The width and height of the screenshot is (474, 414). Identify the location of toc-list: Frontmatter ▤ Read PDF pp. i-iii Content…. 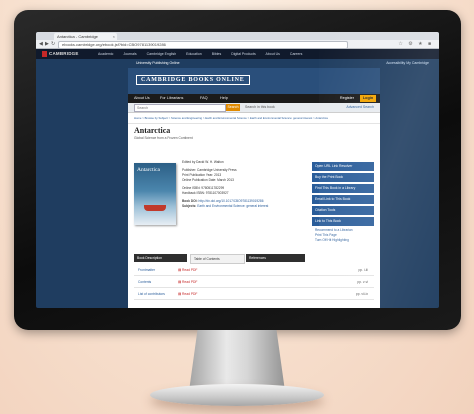
(254, 282).